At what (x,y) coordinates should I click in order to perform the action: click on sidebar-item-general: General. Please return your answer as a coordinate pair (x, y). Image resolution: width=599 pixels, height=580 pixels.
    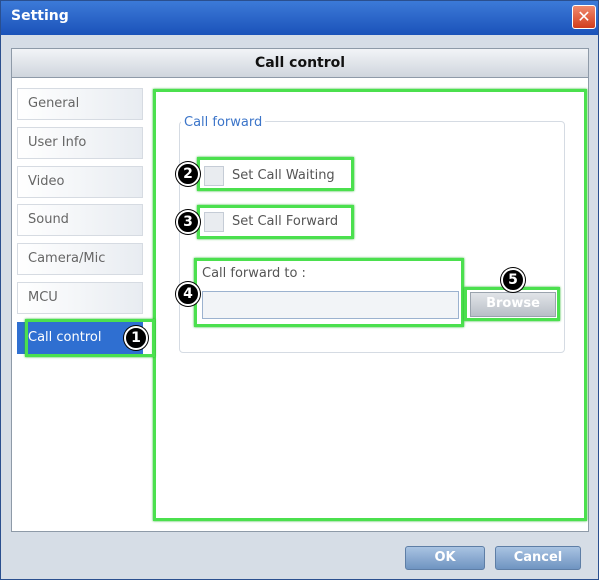
    Looking at the image, I should click on (80, 104).